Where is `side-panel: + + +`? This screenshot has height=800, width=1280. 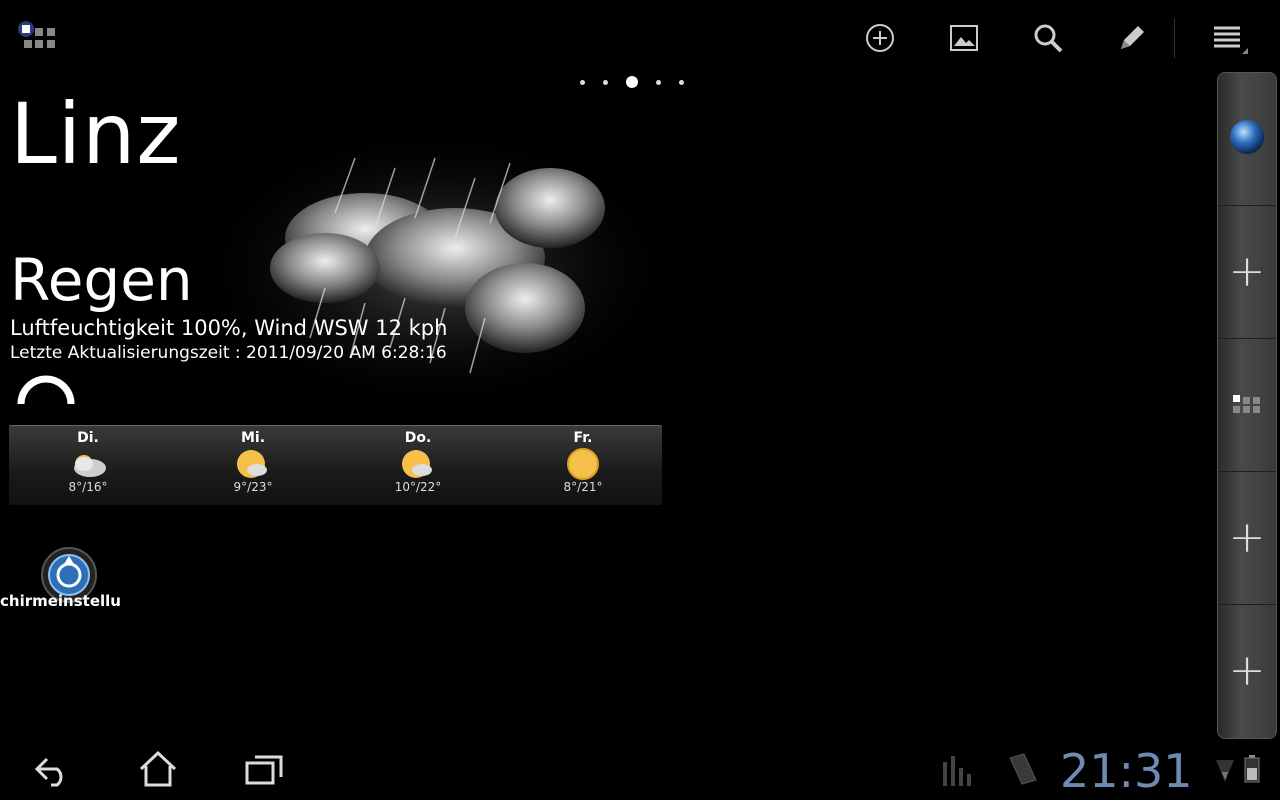
side-panel: + + + is located at coordinates (1247, 405).